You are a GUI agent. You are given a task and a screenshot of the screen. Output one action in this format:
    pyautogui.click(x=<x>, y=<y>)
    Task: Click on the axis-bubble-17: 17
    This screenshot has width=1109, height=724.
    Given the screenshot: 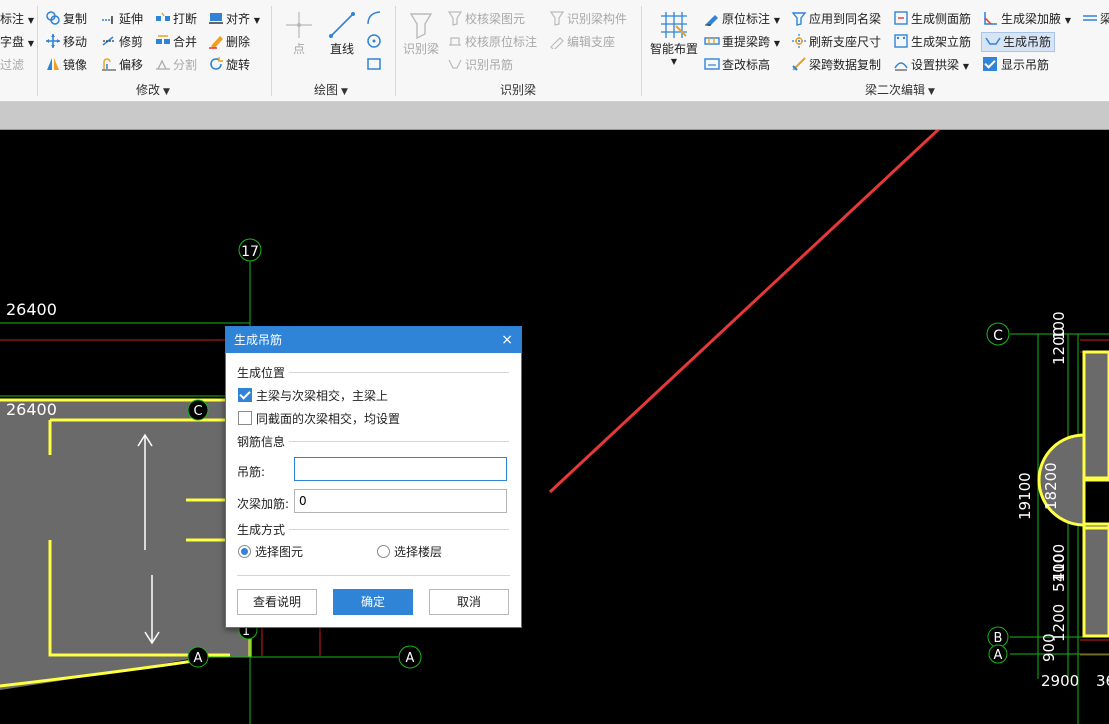 What is the action you would take?
    pyautogui.click(x=250, y=250)
    